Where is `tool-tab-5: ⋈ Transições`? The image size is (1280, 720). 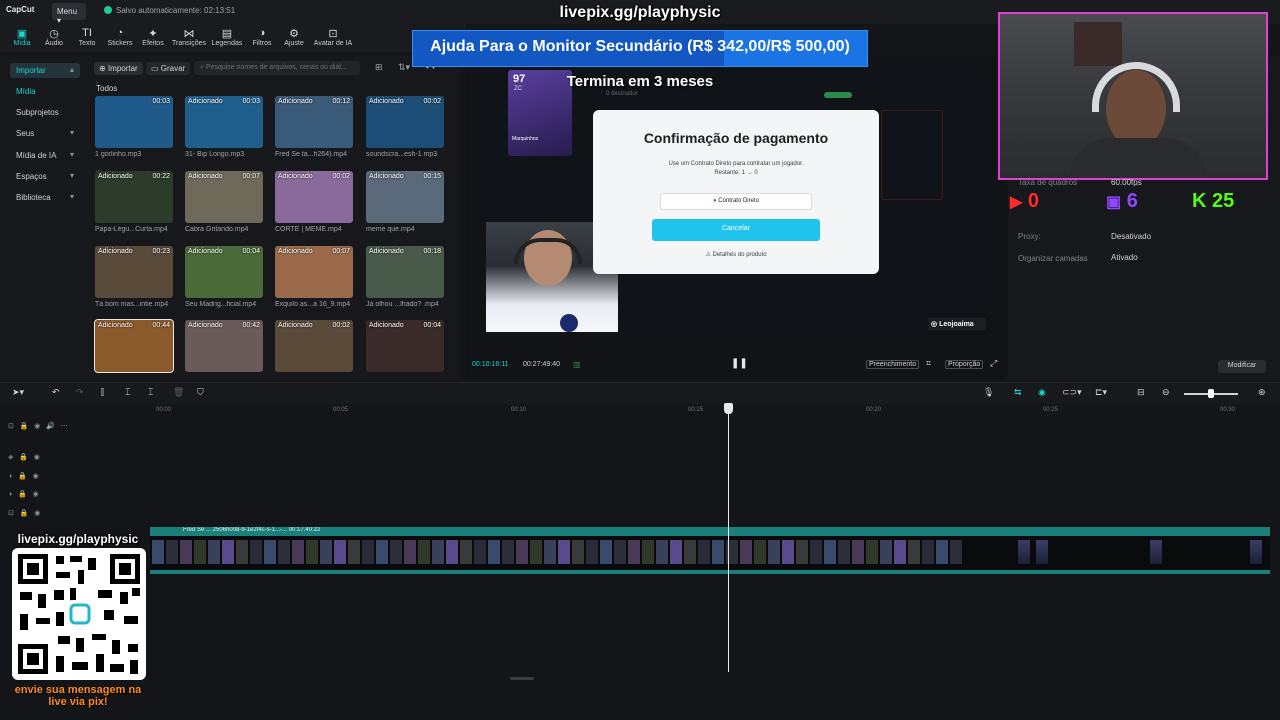 tool-tab-5: ⋈ Transições is located at coordinates (189, 37).